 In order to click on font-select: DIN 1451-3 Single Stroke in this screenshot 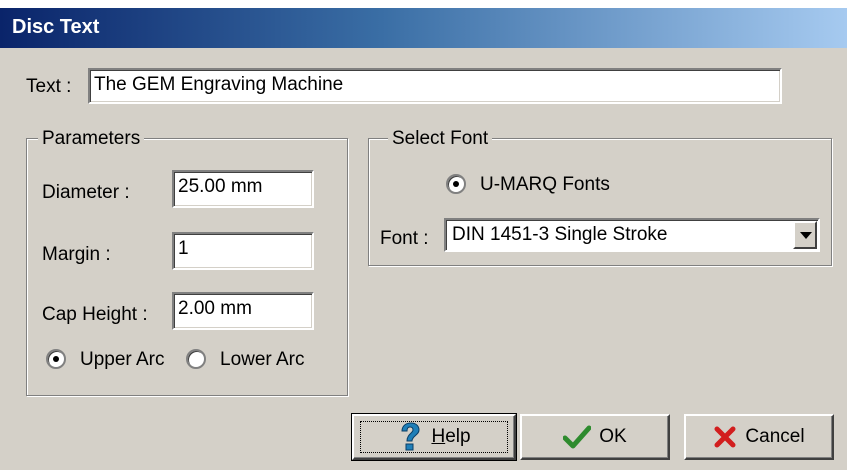, I will do `click(632, 235)`.